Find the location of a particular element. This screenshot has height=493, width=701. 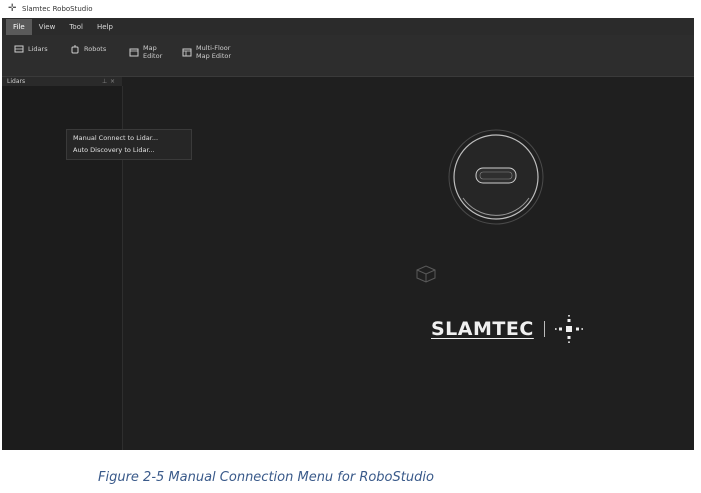

robot-icon is located at coordinates (75, 49).